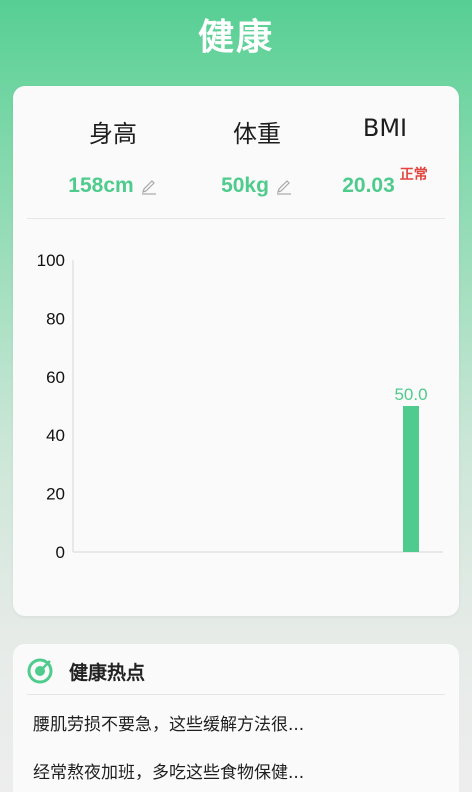  I want to click on bmi-status-badge: 正常, so click(413, 175).